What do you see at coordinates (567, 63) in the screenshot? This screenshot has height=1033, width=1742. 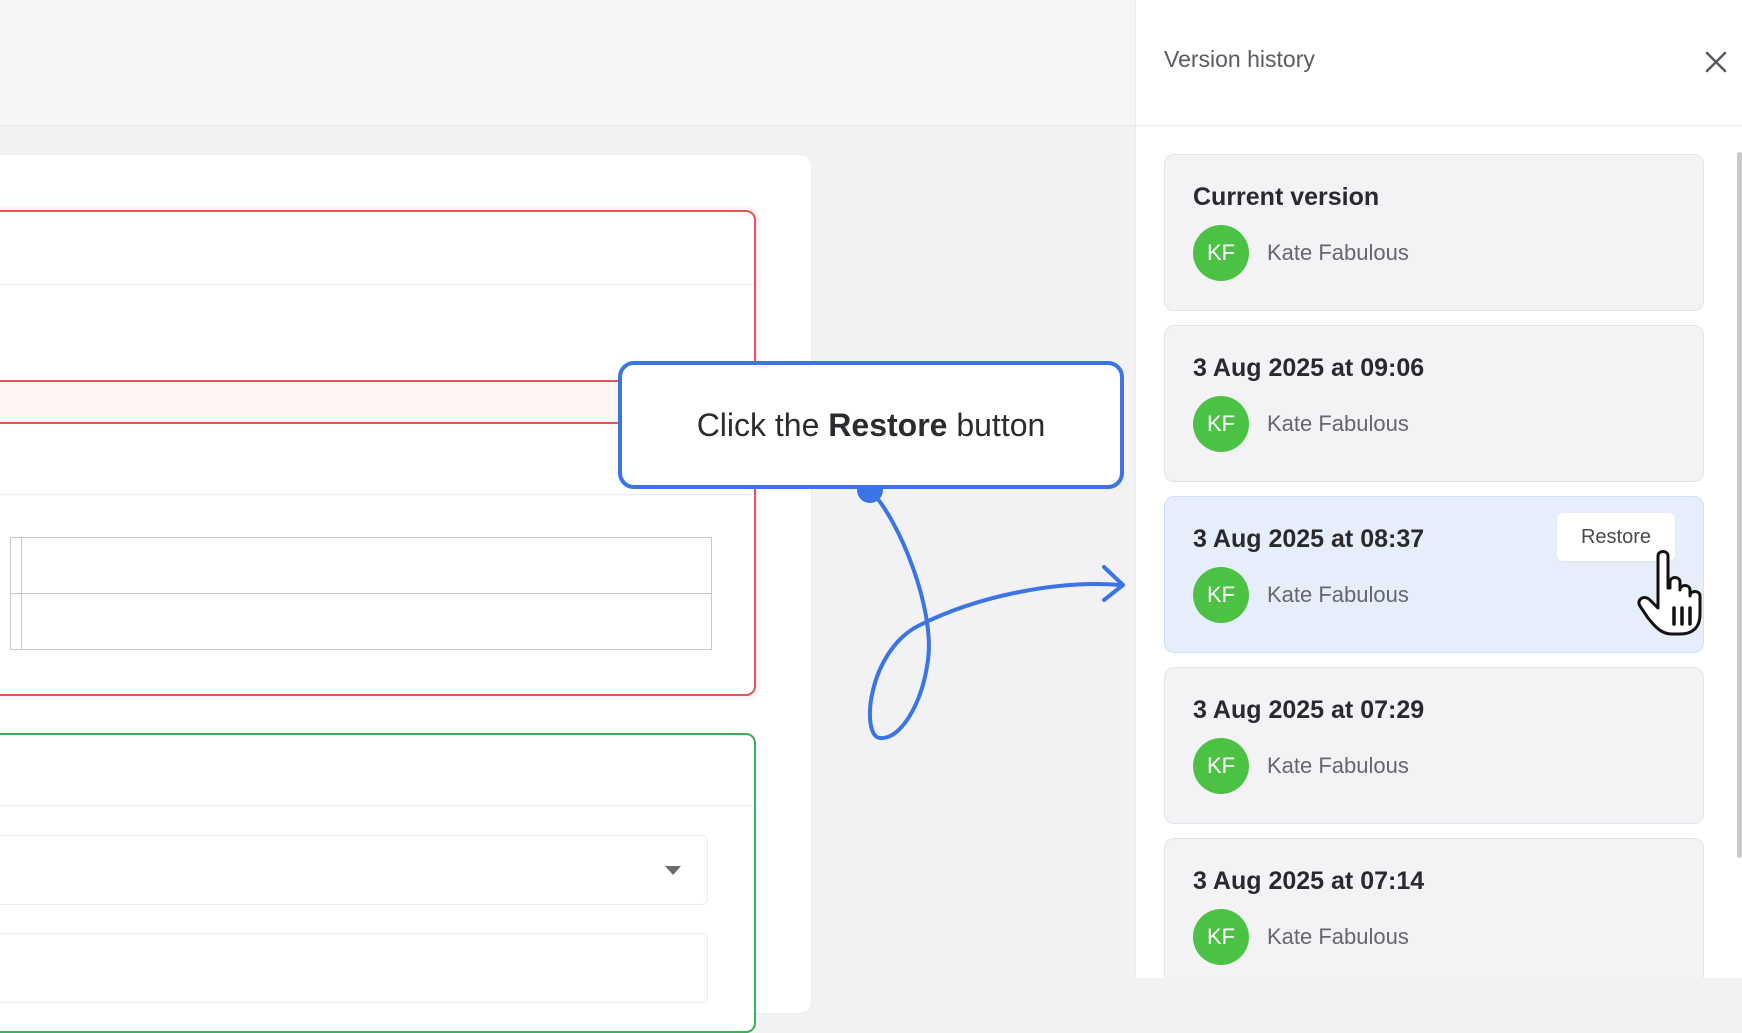 I see `editor-toolbar` at bounding box center [567, 63].